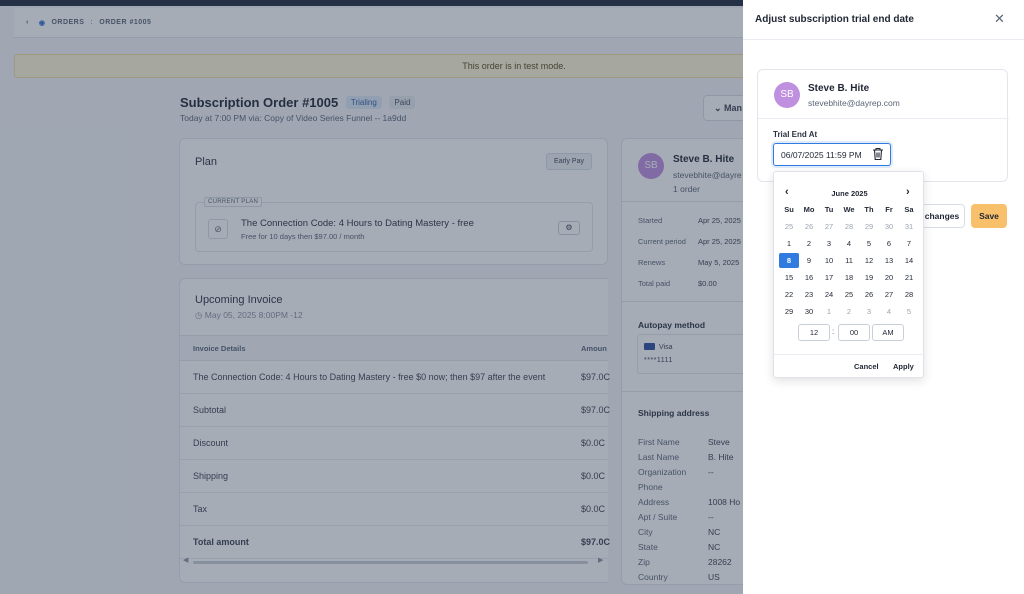 This screenshot has height=594, width=1024. What do you see at coordinates (789, 294) in the screenshot?
I see `calendar-day: 22` at bounding box center [789, 294].